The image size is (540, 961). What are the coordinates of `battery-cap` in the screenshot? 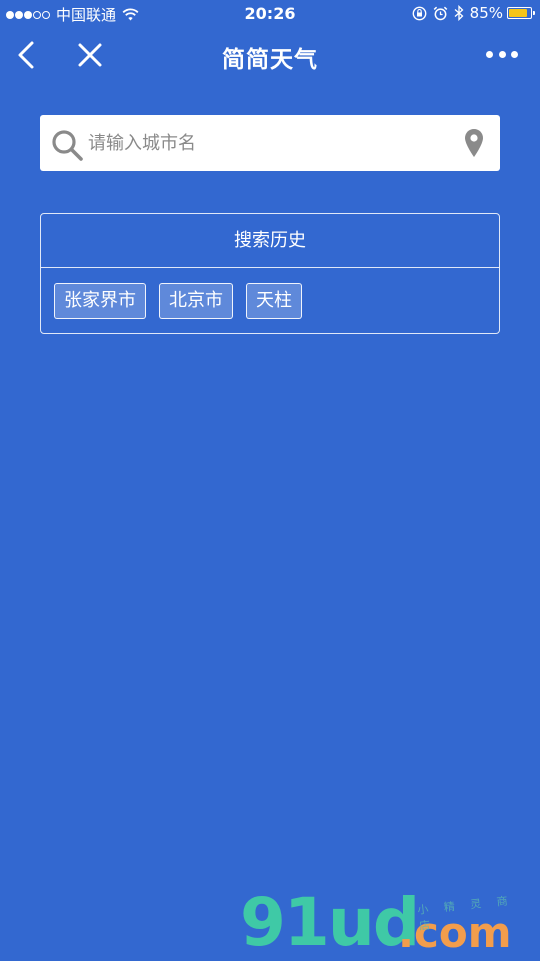 It's located at (534, 13).